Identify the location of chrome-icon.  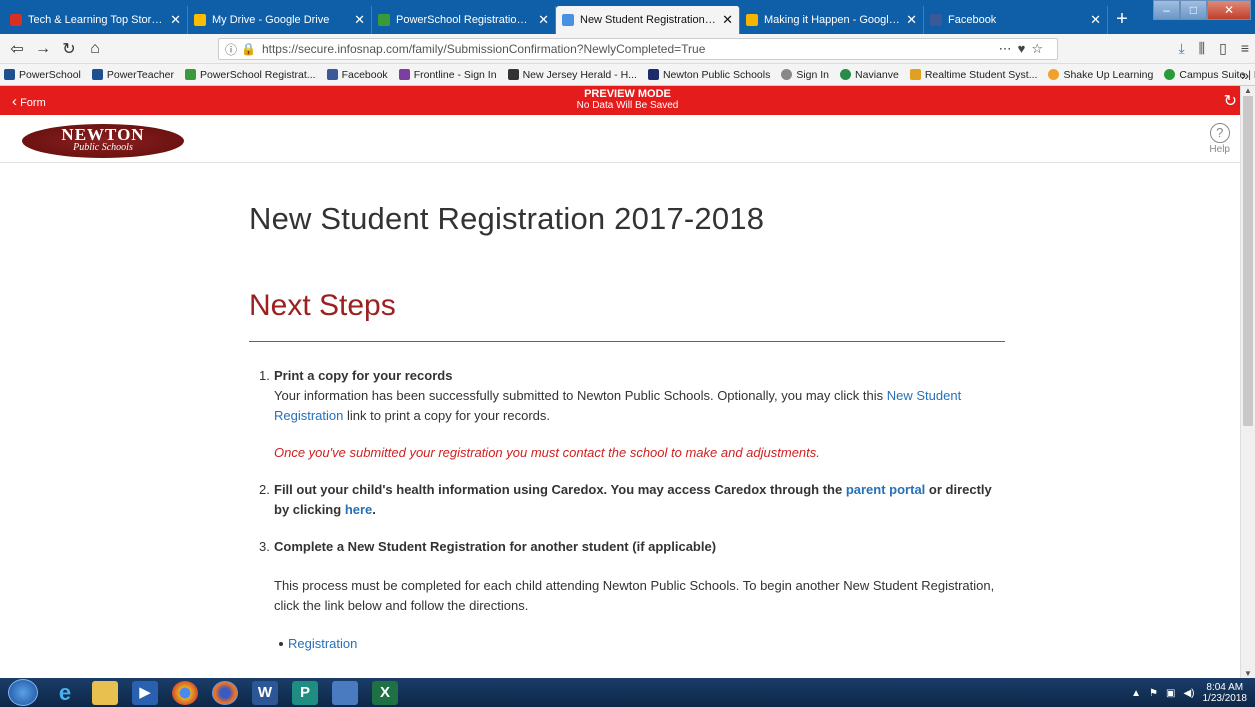
(185, 692).